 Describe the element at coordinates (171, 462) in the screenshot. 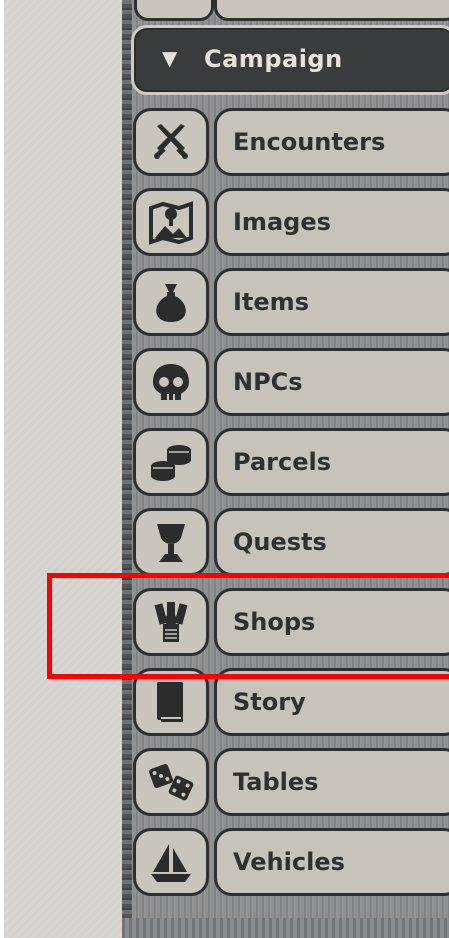

I see `coins-icon` at that location.